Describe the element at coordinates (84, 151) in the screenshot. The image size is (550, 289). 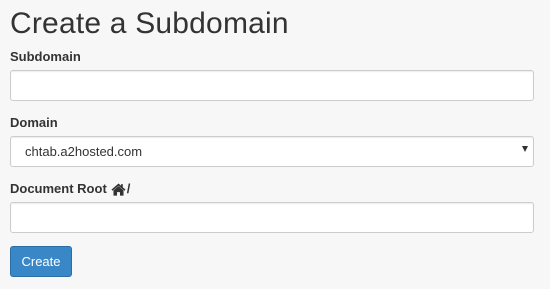
I see `domain-select-value: chtab.a2hosted.com` at that location.